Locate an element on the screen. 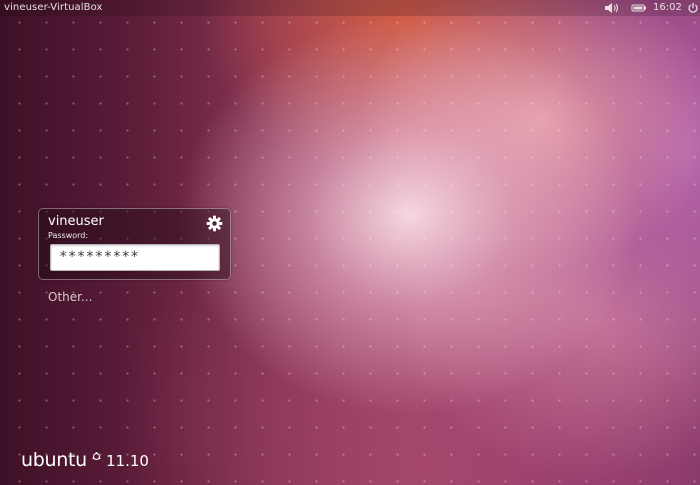 The image size is (700, 485). password-value: ********* is located at coordinates (99, 257).